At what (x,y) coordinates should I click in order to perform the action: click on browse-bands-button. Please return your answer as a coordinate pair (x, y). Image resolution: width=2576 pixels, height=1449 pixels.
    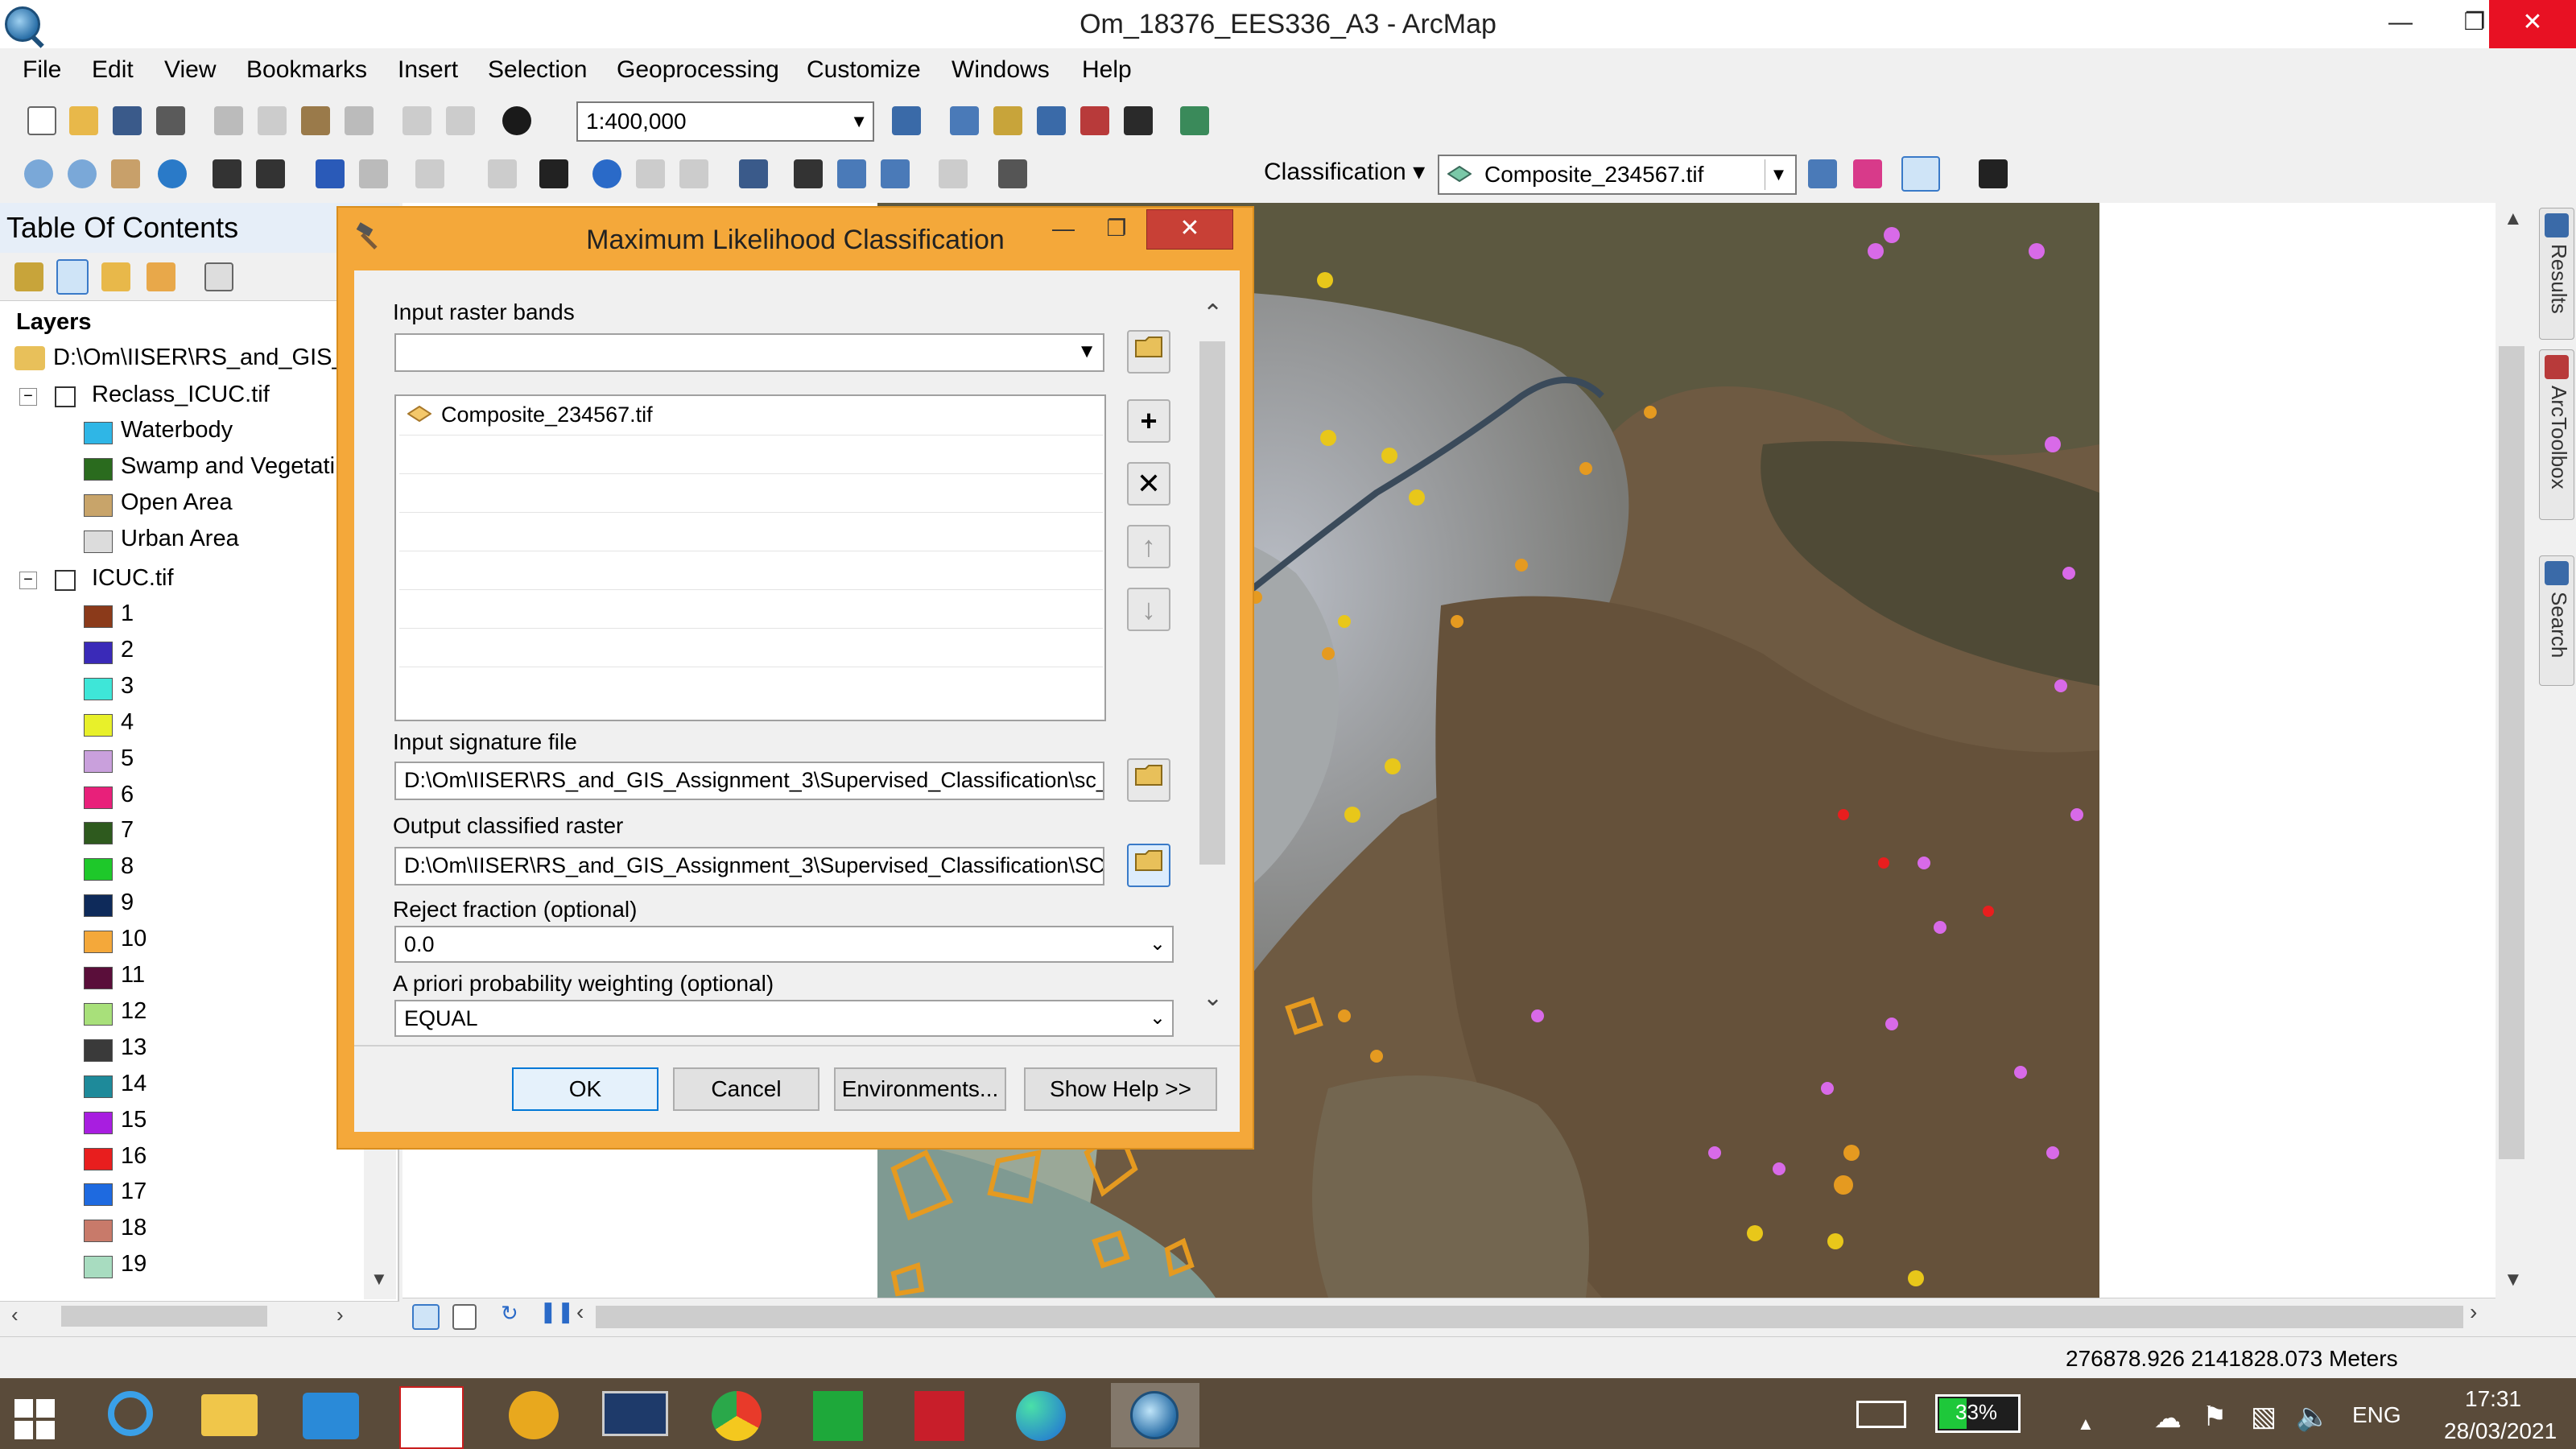
    Looking at the image, I should click on (1148, 352).